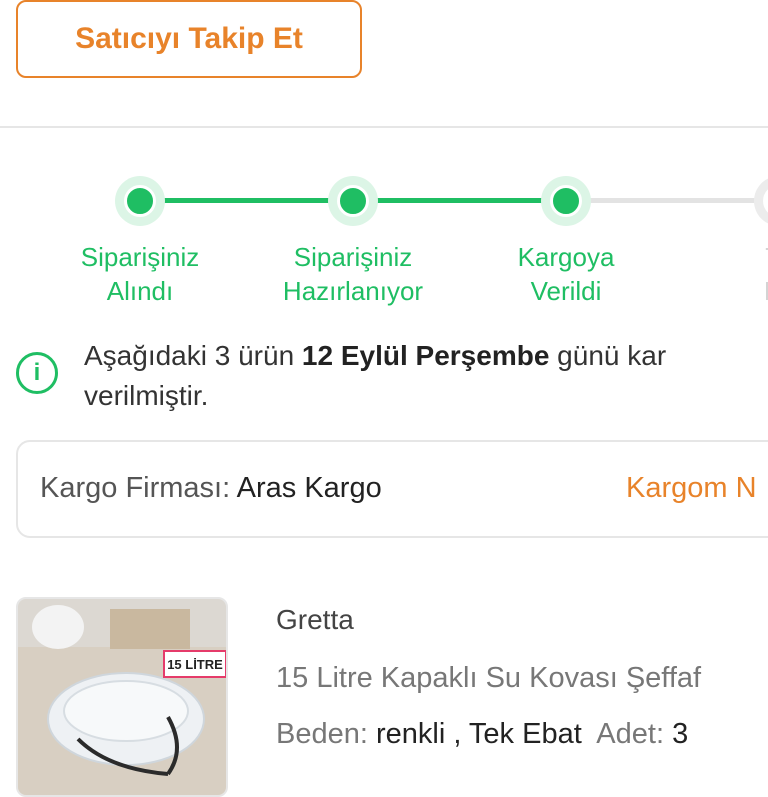 The image size is (768, 797). I want to click on info-icon: i, so click(37, 373).